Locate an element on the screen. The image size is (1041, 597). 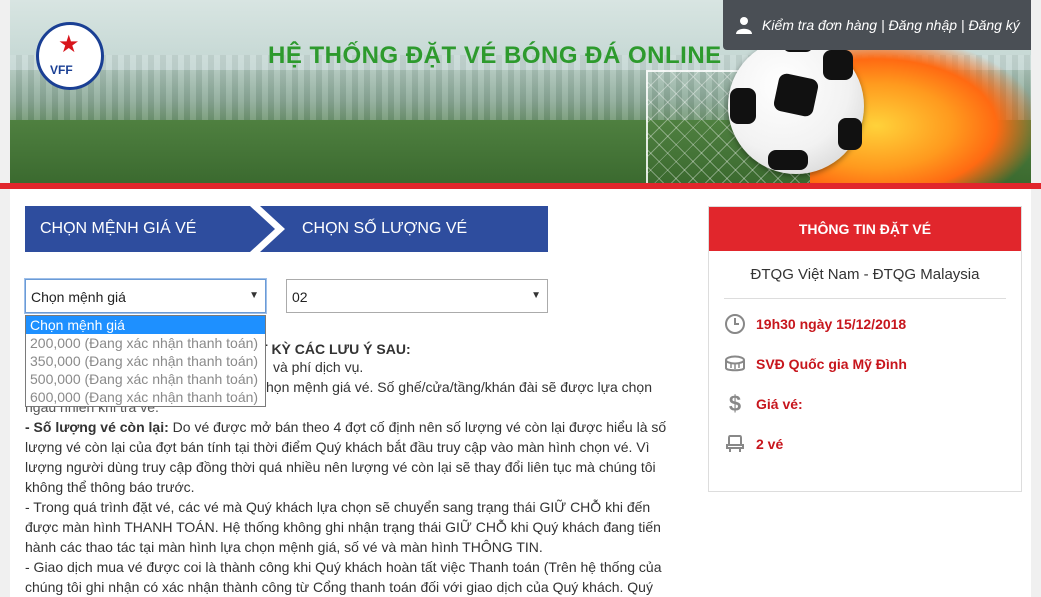
price-option: Chọn mệnh giá is located at coordinates (145, 325).